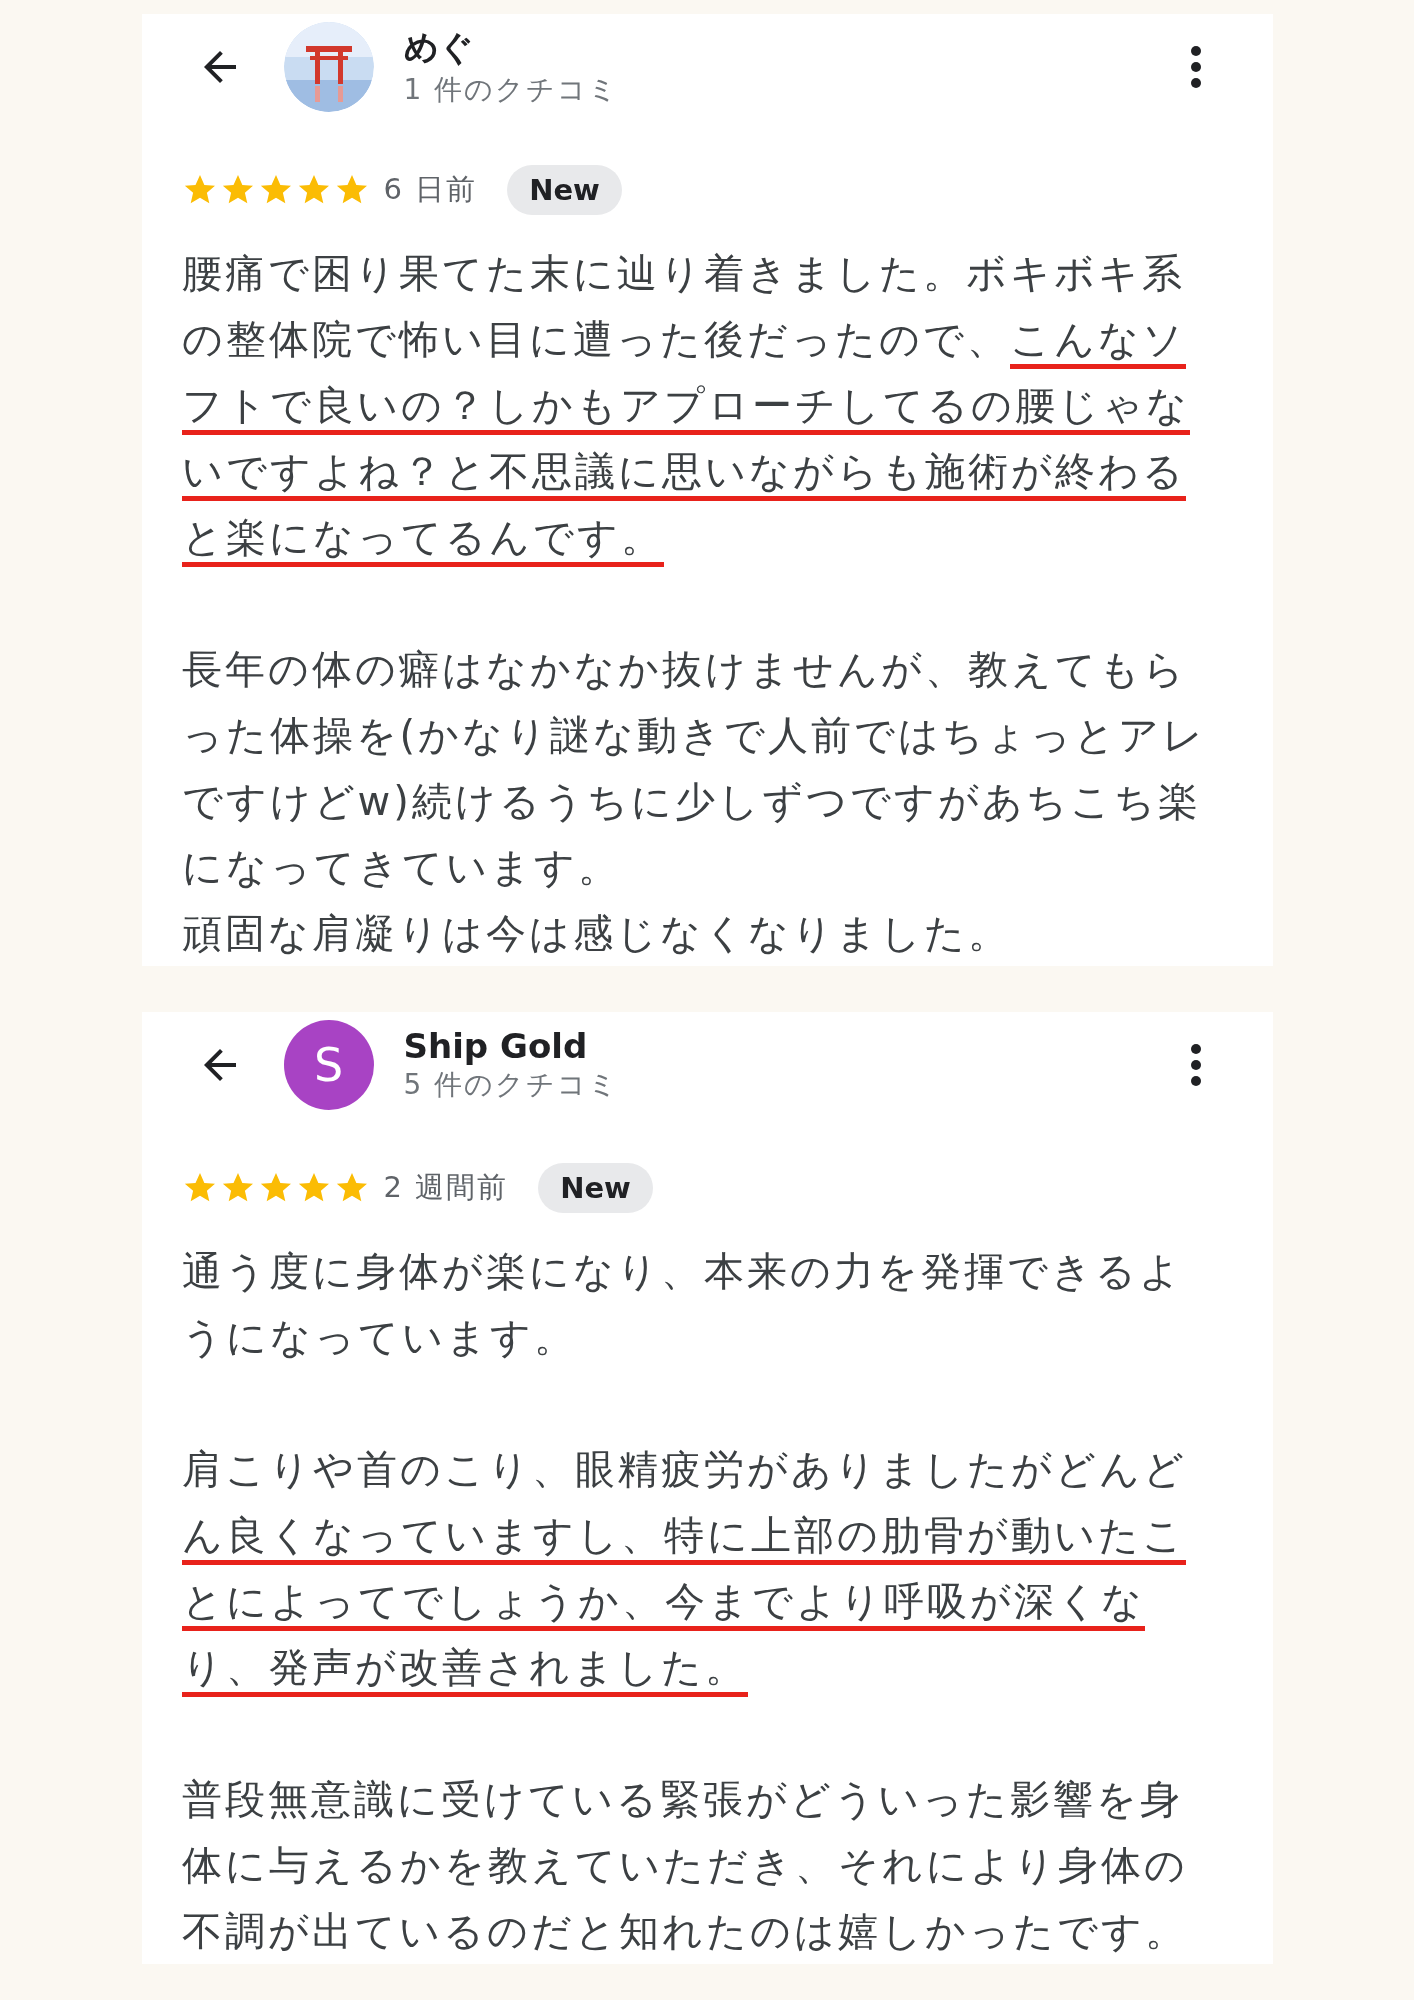 Image resolution: width=1414 pixels, height=2000 pixels. What do you see at coordinates (438, 47) in the screenshot?
I see `author-name: めぐ` at bounding box center [438, 47].